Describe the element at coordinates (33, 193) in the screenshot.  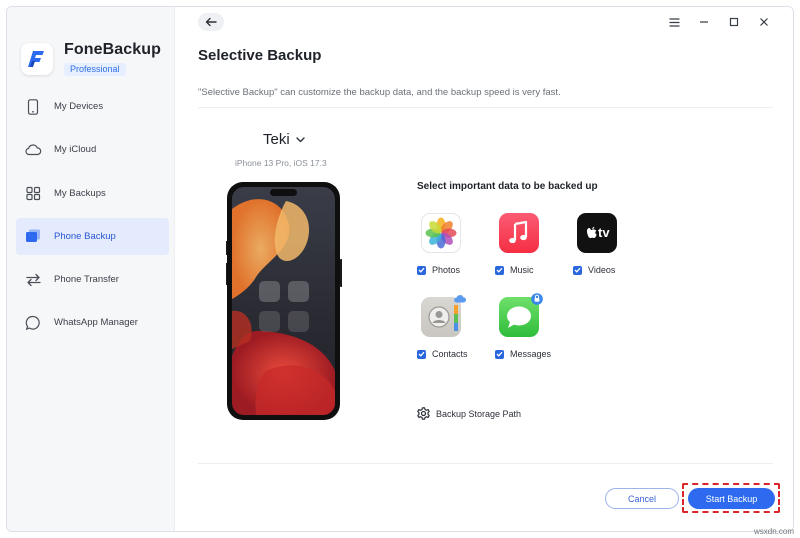
I see `backups-icon` at that location.